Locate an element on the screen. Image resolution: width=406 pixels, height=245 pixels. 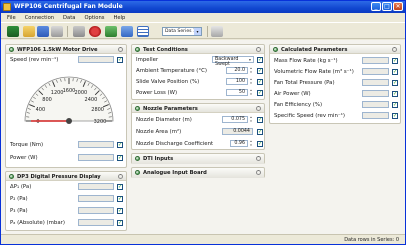
tools-icon is located at coordinates (79, 31).